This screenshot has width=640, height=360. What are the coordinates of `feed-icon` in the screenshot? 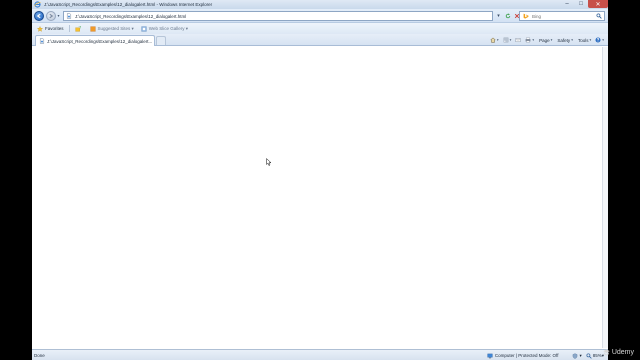 It's located at (505, 40).